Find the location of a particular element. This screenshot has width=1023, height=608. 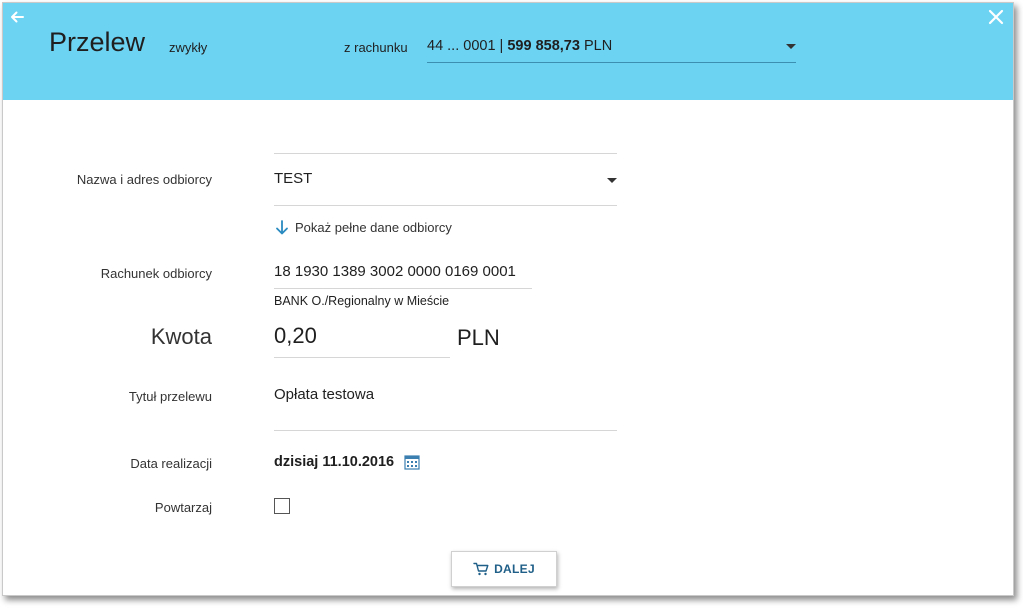

repeat-label: Powtarzaj is located at coordinates (183, 507).